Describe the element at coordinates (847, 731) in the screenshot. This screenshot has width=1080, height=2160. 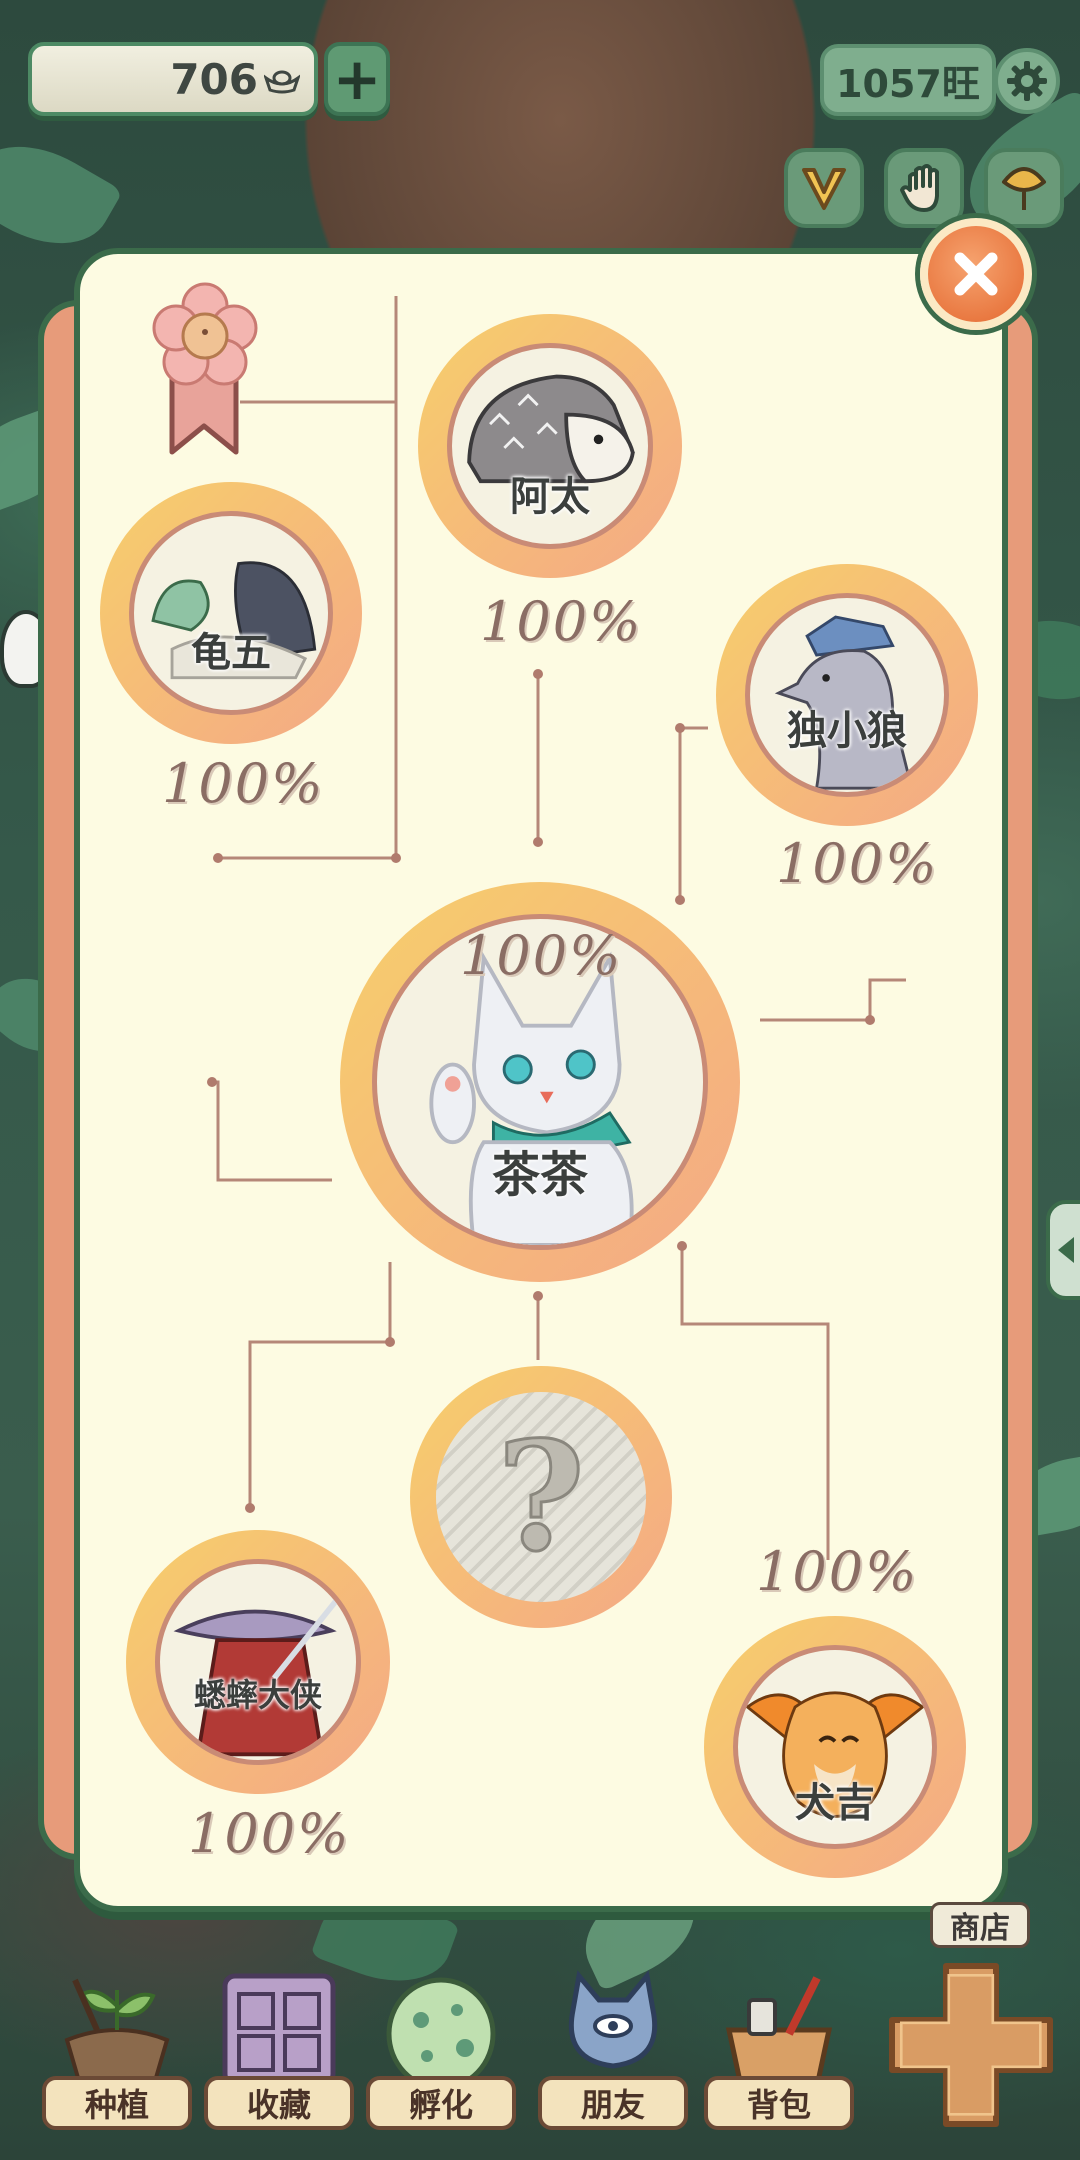
I see `character-name: 独小狼` at that location.